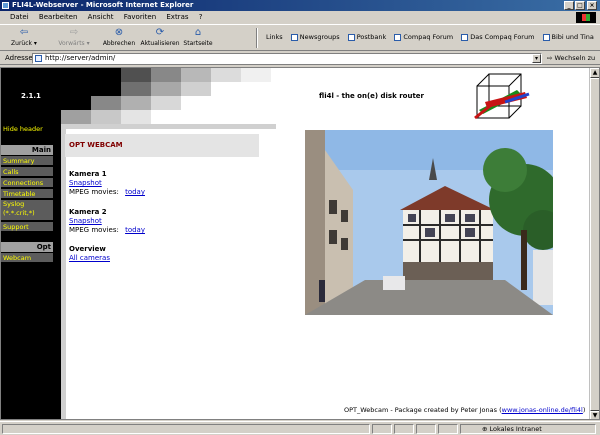 Image resolution: width=600 pixels, height=435 pixels. What do you see at coordinates (575, 58) in the screenshot?
I see `go-label: Wechseln zu` at bounding box center [575, 58].